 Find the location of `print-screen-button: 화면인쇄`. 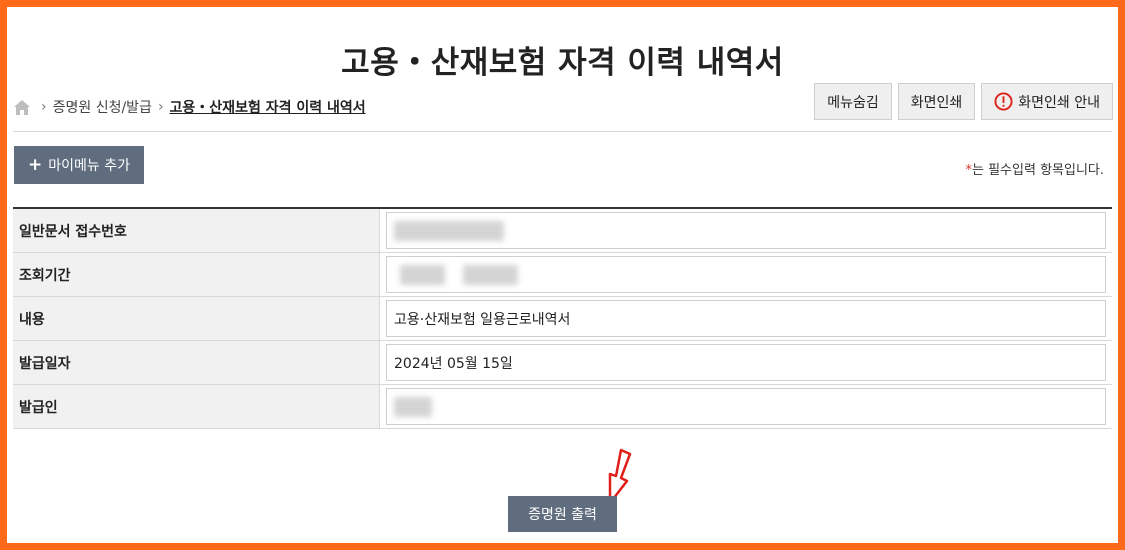

print-screen-button: 화면인쇄 is located at coordinates (936, 101).